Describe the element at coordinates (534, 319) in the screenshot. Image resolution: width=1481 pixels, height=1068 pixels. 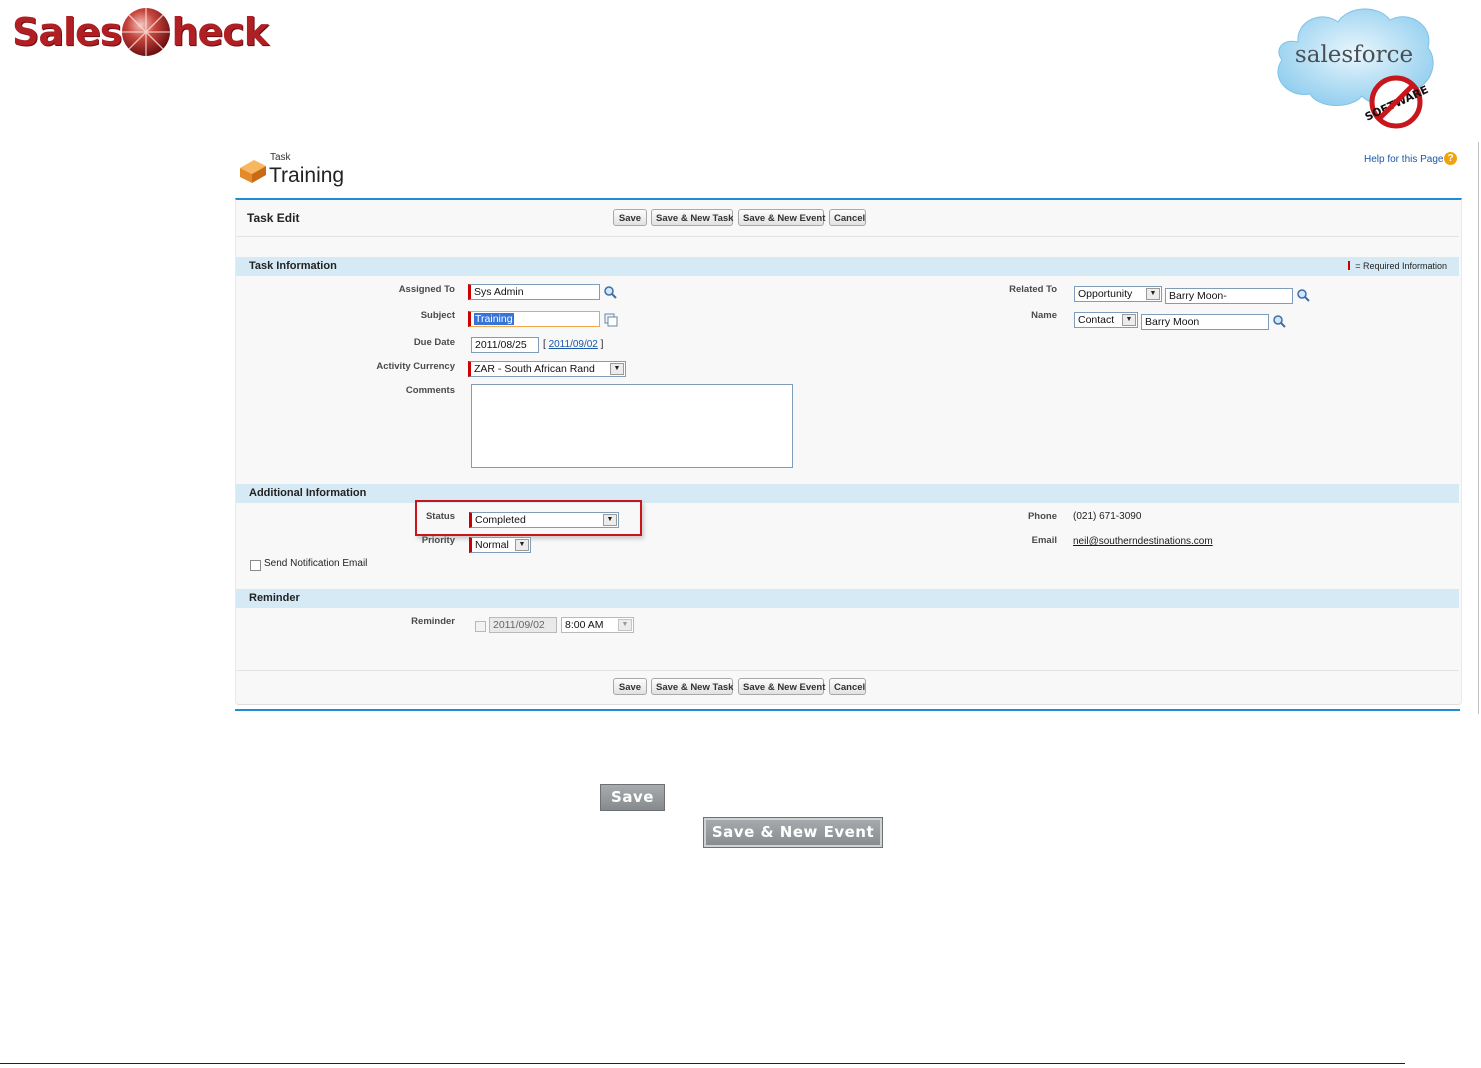
I see `subject-input: Training` at that location.